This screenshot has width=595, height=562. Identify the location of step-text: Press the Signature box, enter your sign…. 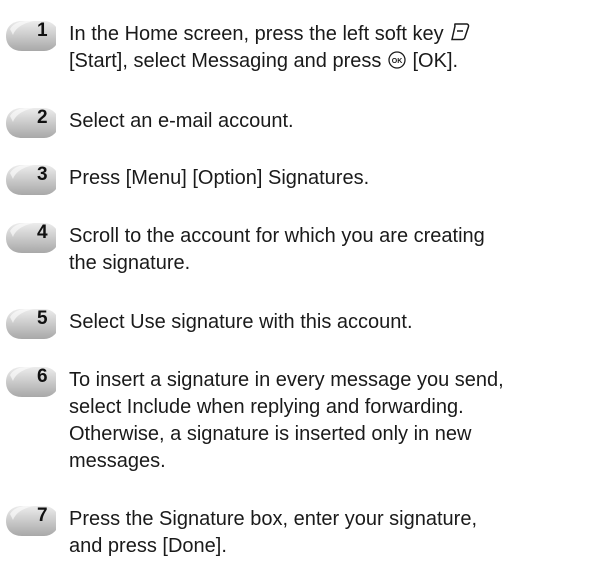
(329, 533).